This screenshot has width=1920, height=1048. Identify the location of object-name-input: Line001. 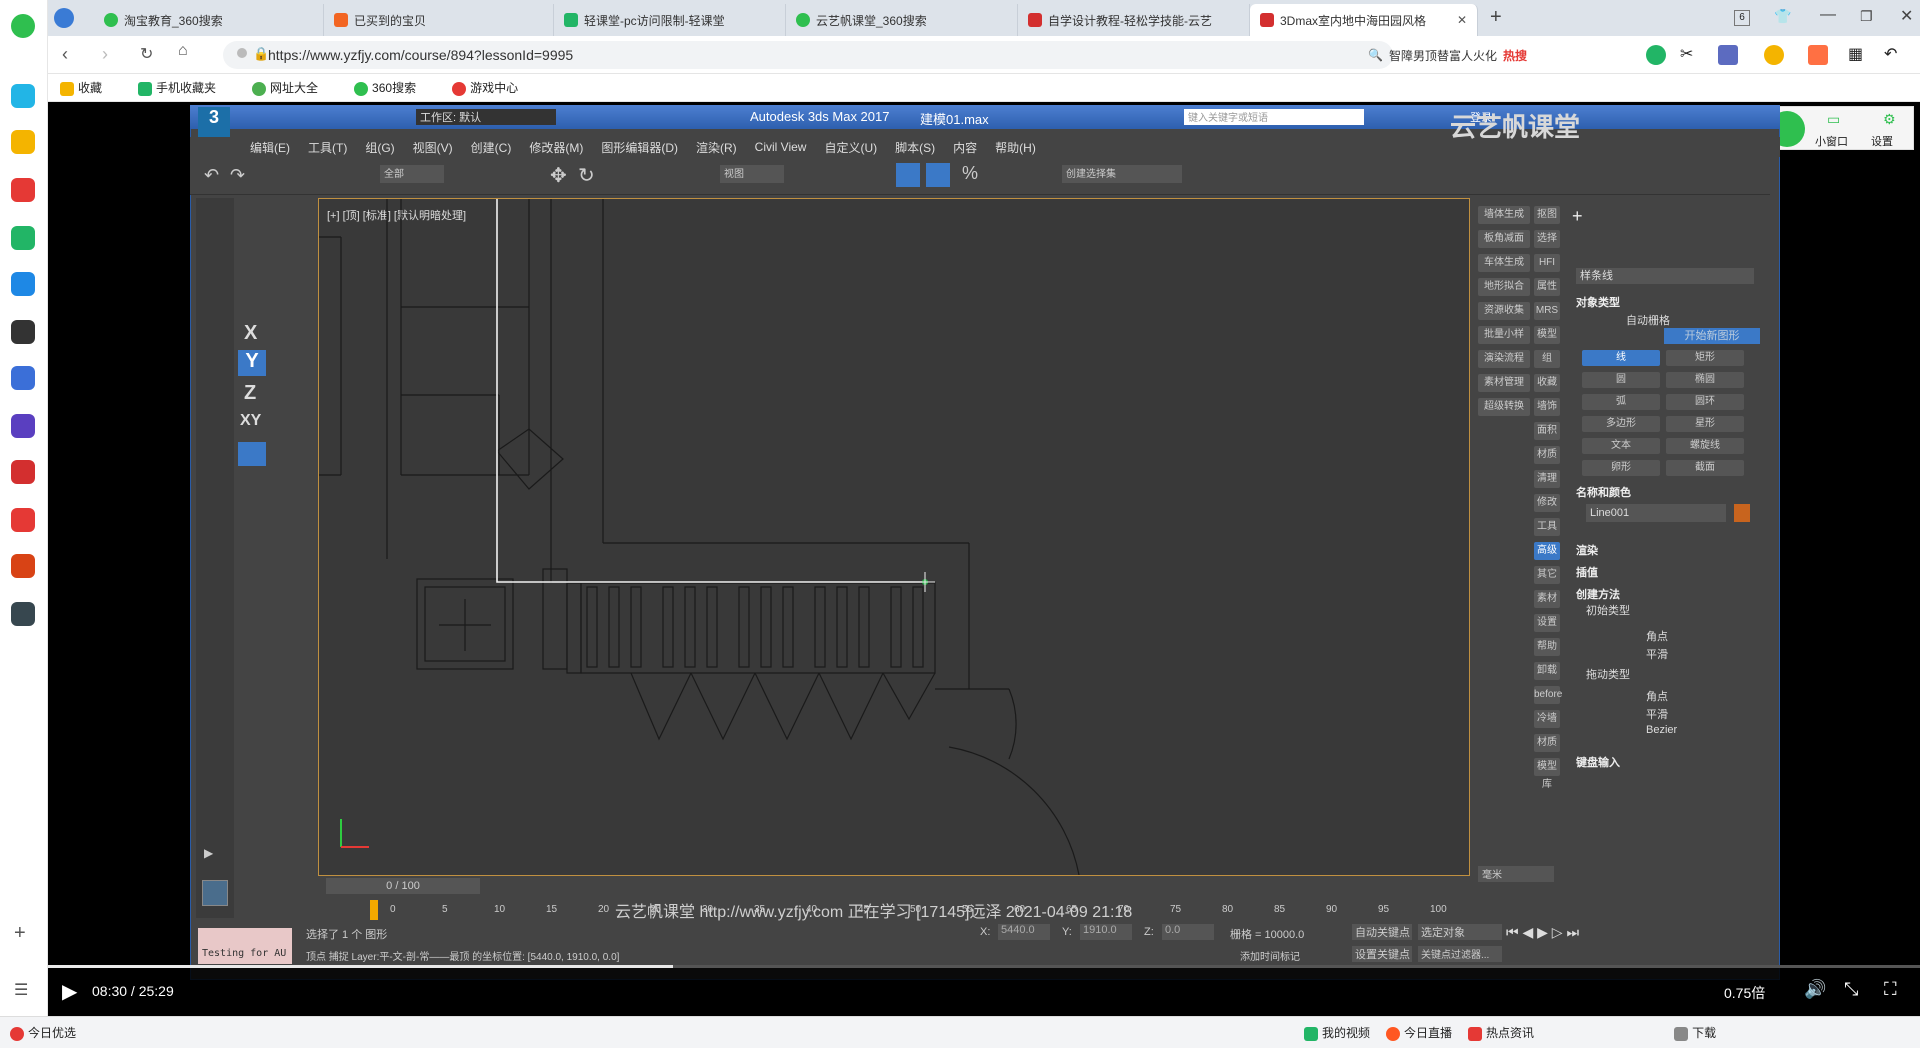
(1656, 513).